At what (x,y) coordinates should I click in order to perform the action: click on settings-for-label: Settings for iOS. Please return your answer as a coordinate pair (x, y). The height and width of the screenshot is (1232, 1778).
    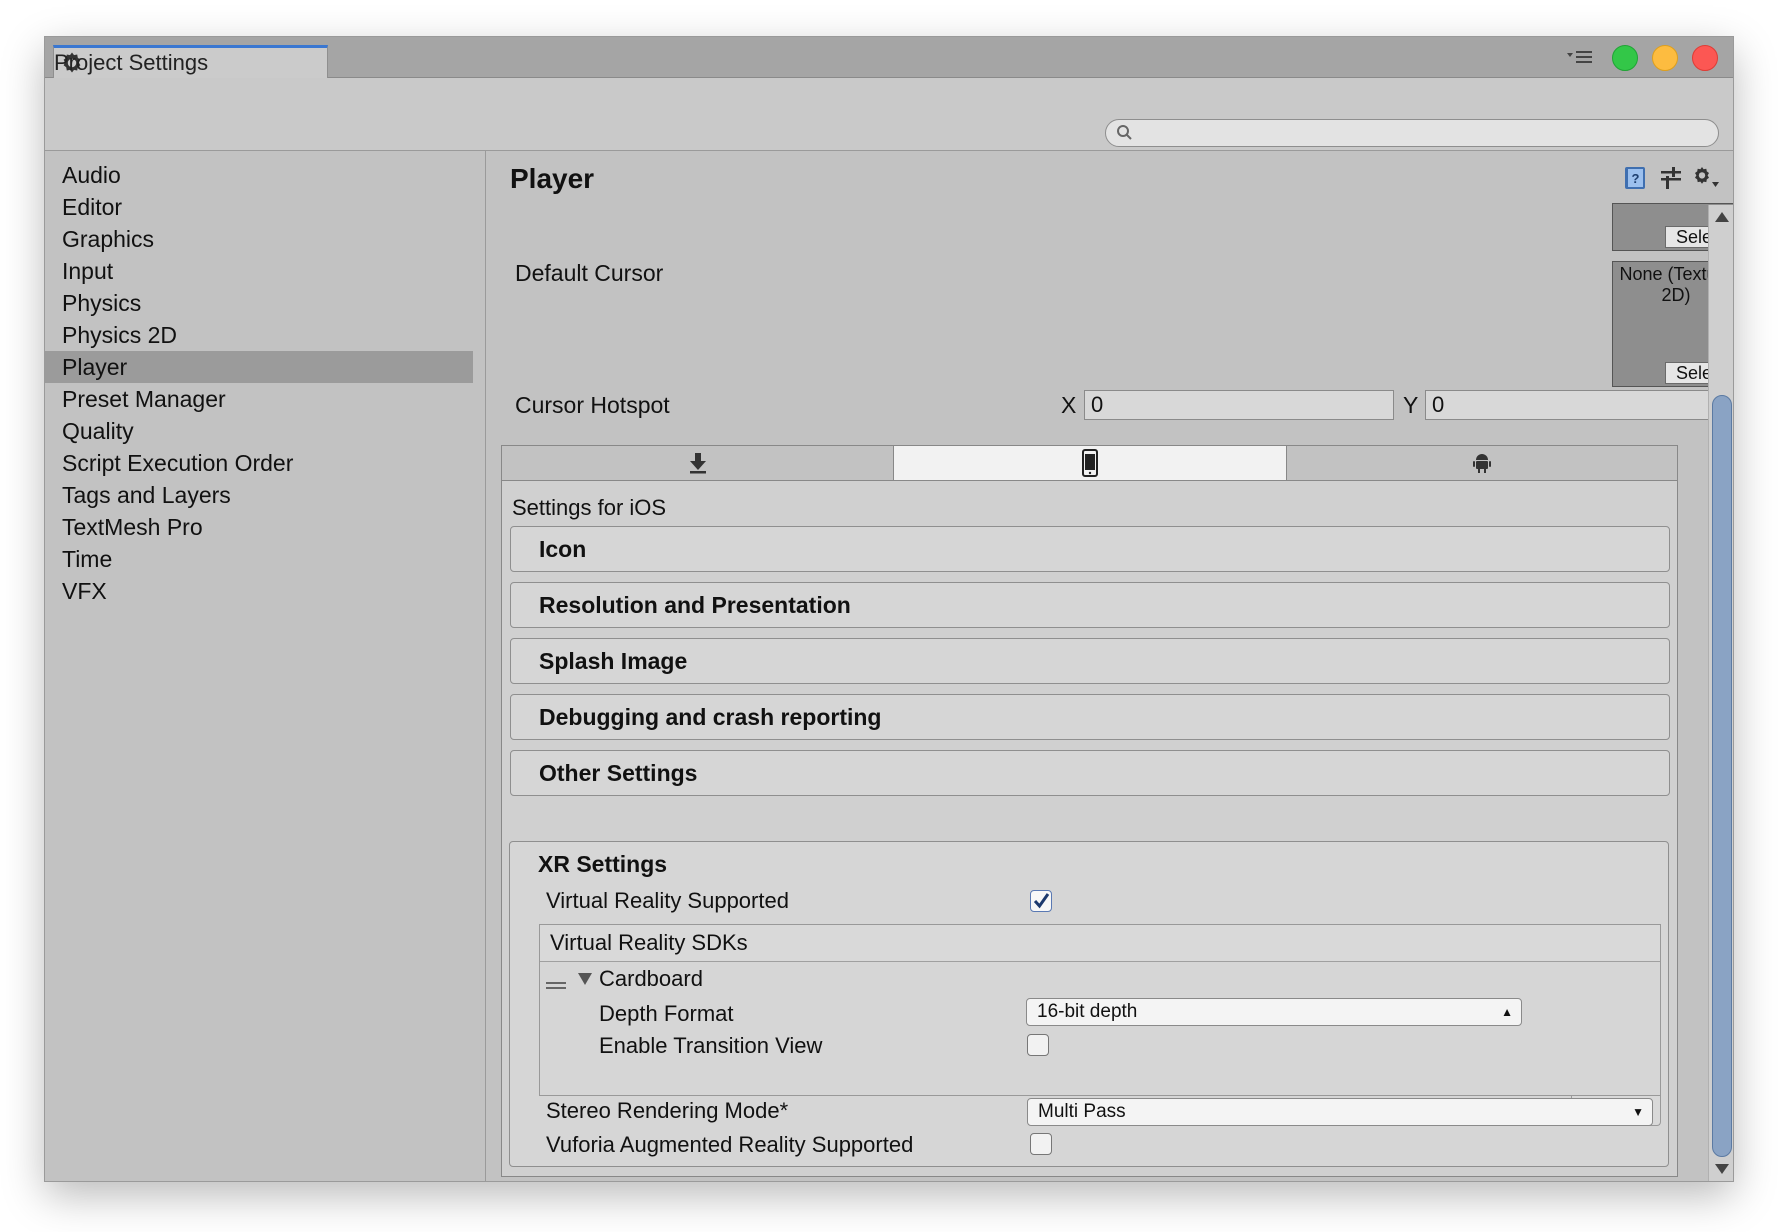
    Looking at the image, I should click on (589, 507).